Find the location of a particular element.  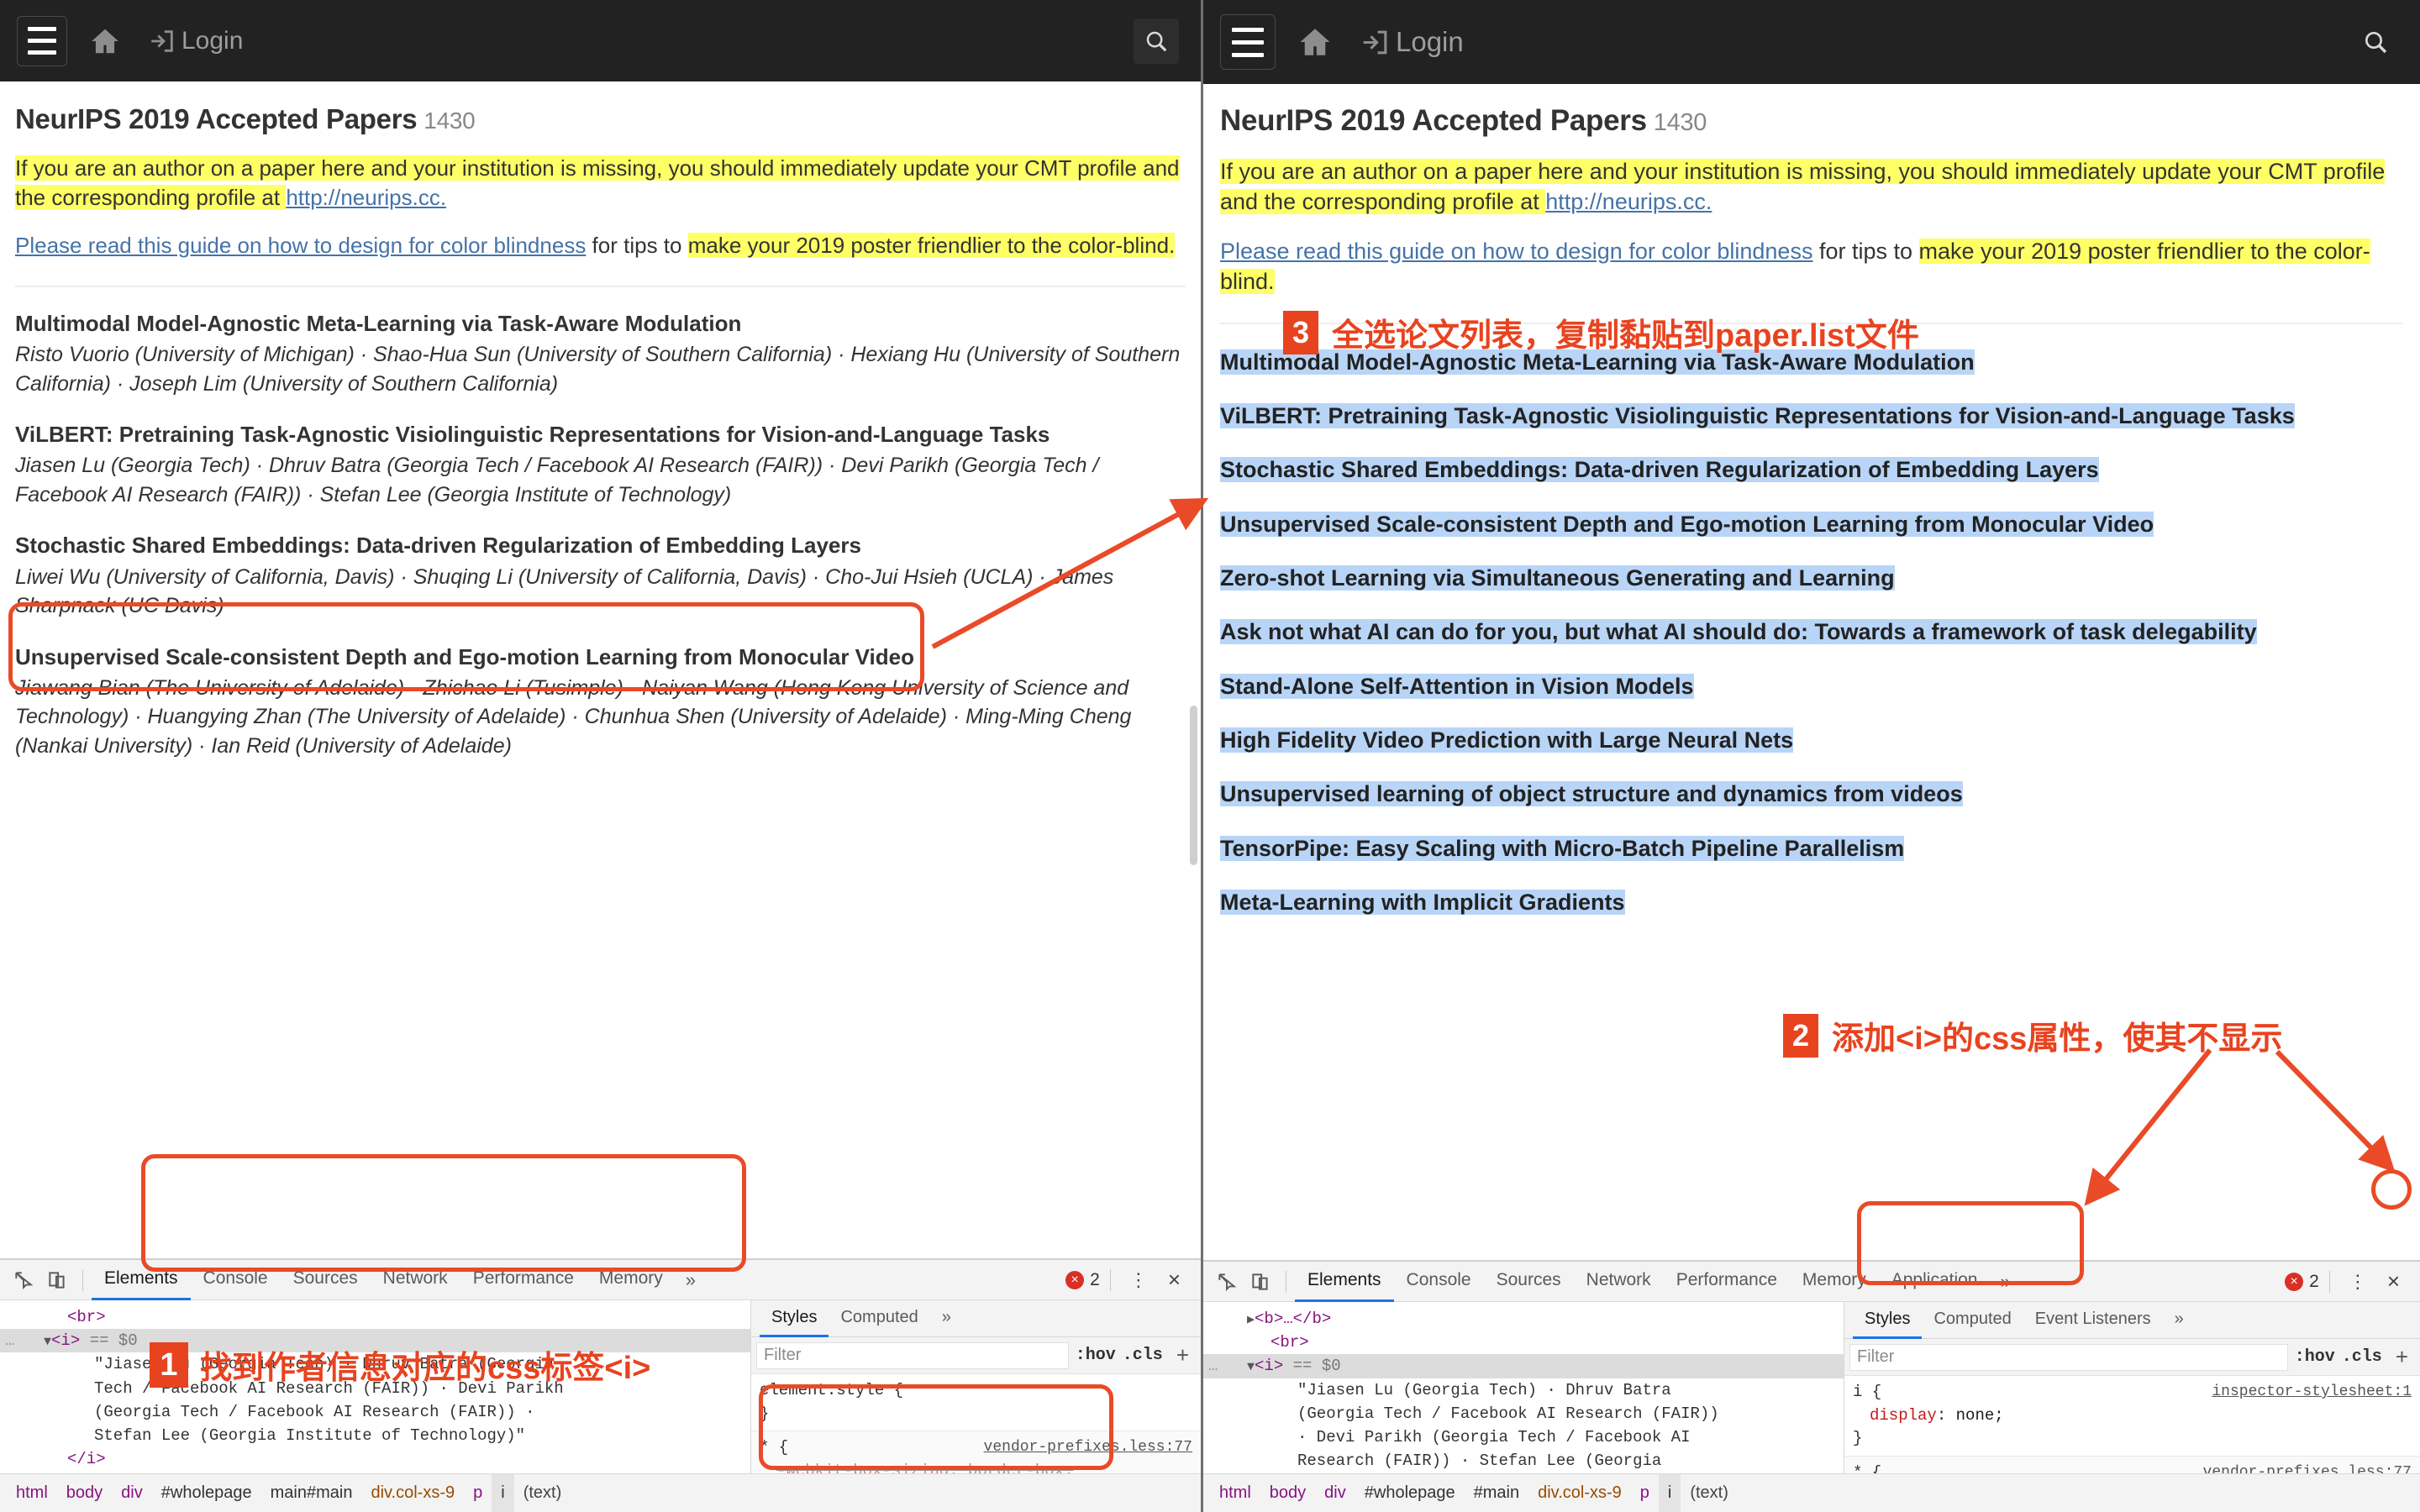

dom-text: "Jiasen Lu (Georgia Tech) · Dhruv Batra is located at coordinates (1524, 1390).